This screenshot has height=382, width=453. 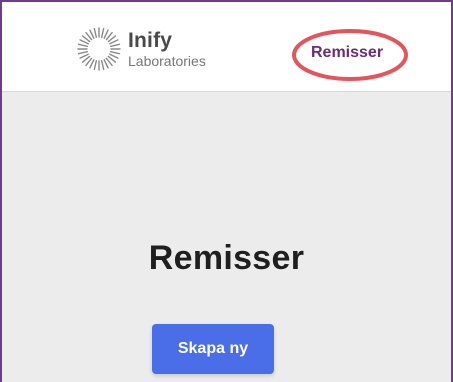 What do you see at coordinates (347, 53) in the screenshot?
I see `nav-link-remisser: Remisser` at bounding box center [347, 53].